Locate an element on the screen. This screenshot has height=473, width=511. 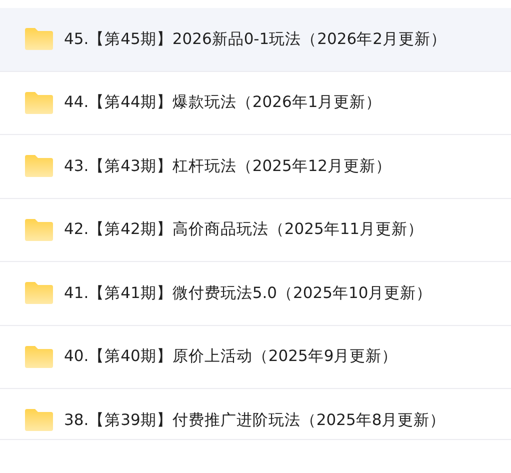
folder-name: 43.【第43期】杠杆玩法（2025年12月更新） is located at coordinates (228, 166).